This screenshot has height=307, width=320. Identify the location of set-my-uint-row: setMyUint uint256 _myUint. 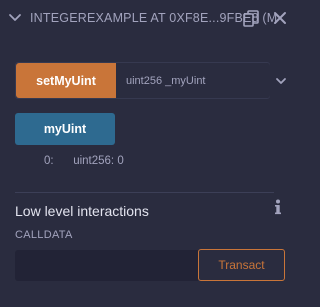
(142, 80).